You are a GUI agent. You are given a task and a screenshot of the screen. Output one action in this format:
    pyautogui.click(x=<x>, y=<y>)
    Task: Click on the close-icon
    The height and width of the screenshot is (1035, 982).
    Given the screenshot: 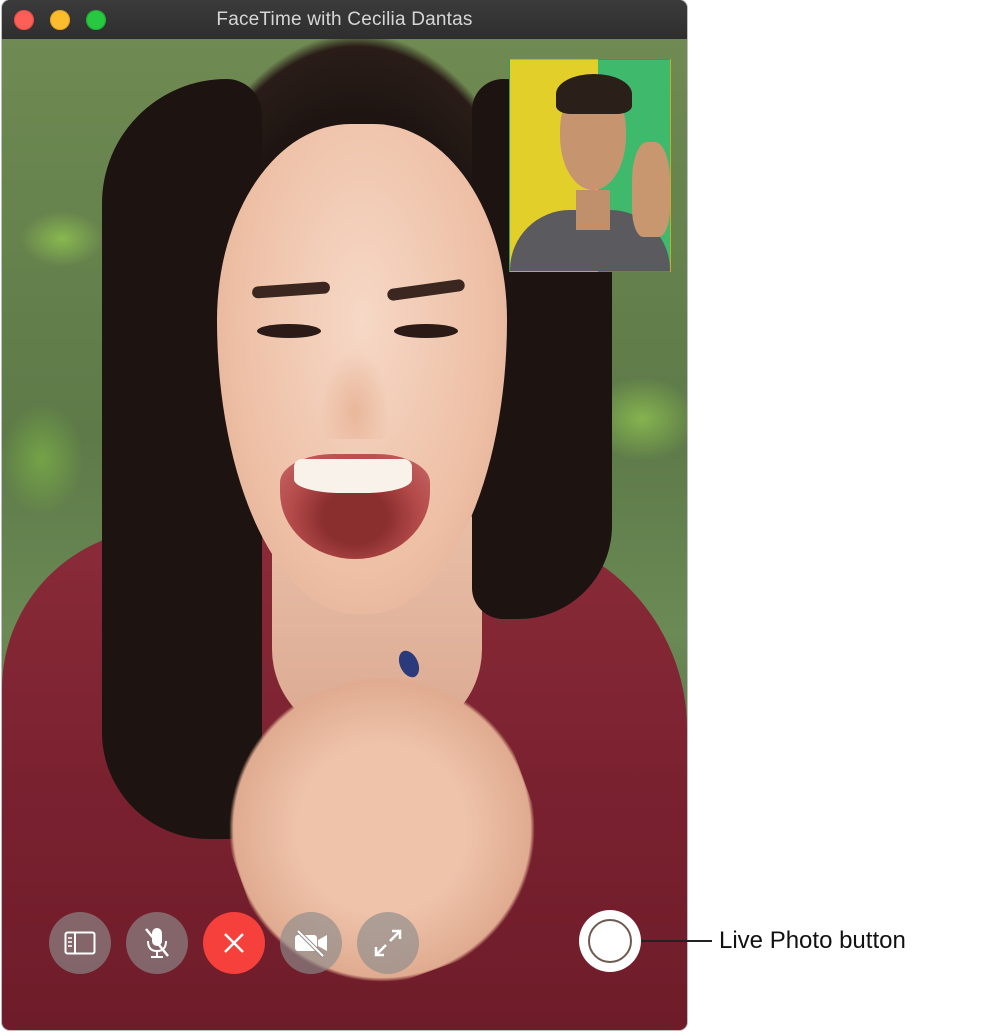 What is the action you would take?
    pyautogui.click(x=234, y=943)
    